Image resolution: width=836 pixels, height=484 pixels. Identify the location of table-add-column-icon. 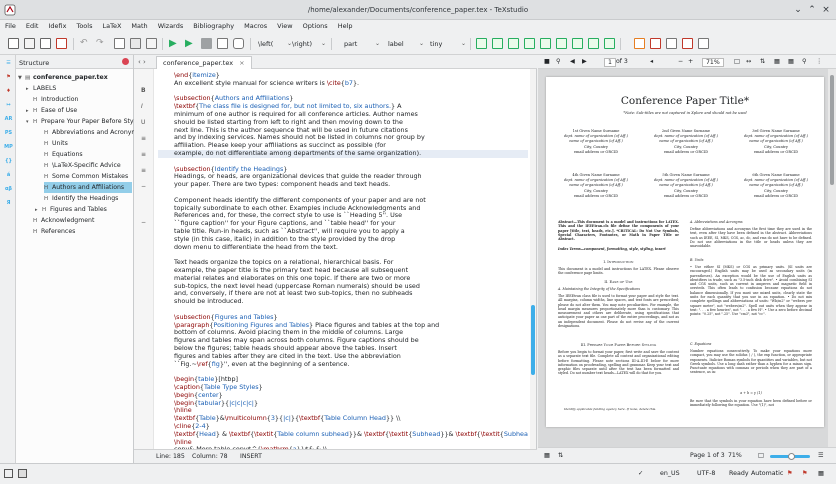
(513, 43).